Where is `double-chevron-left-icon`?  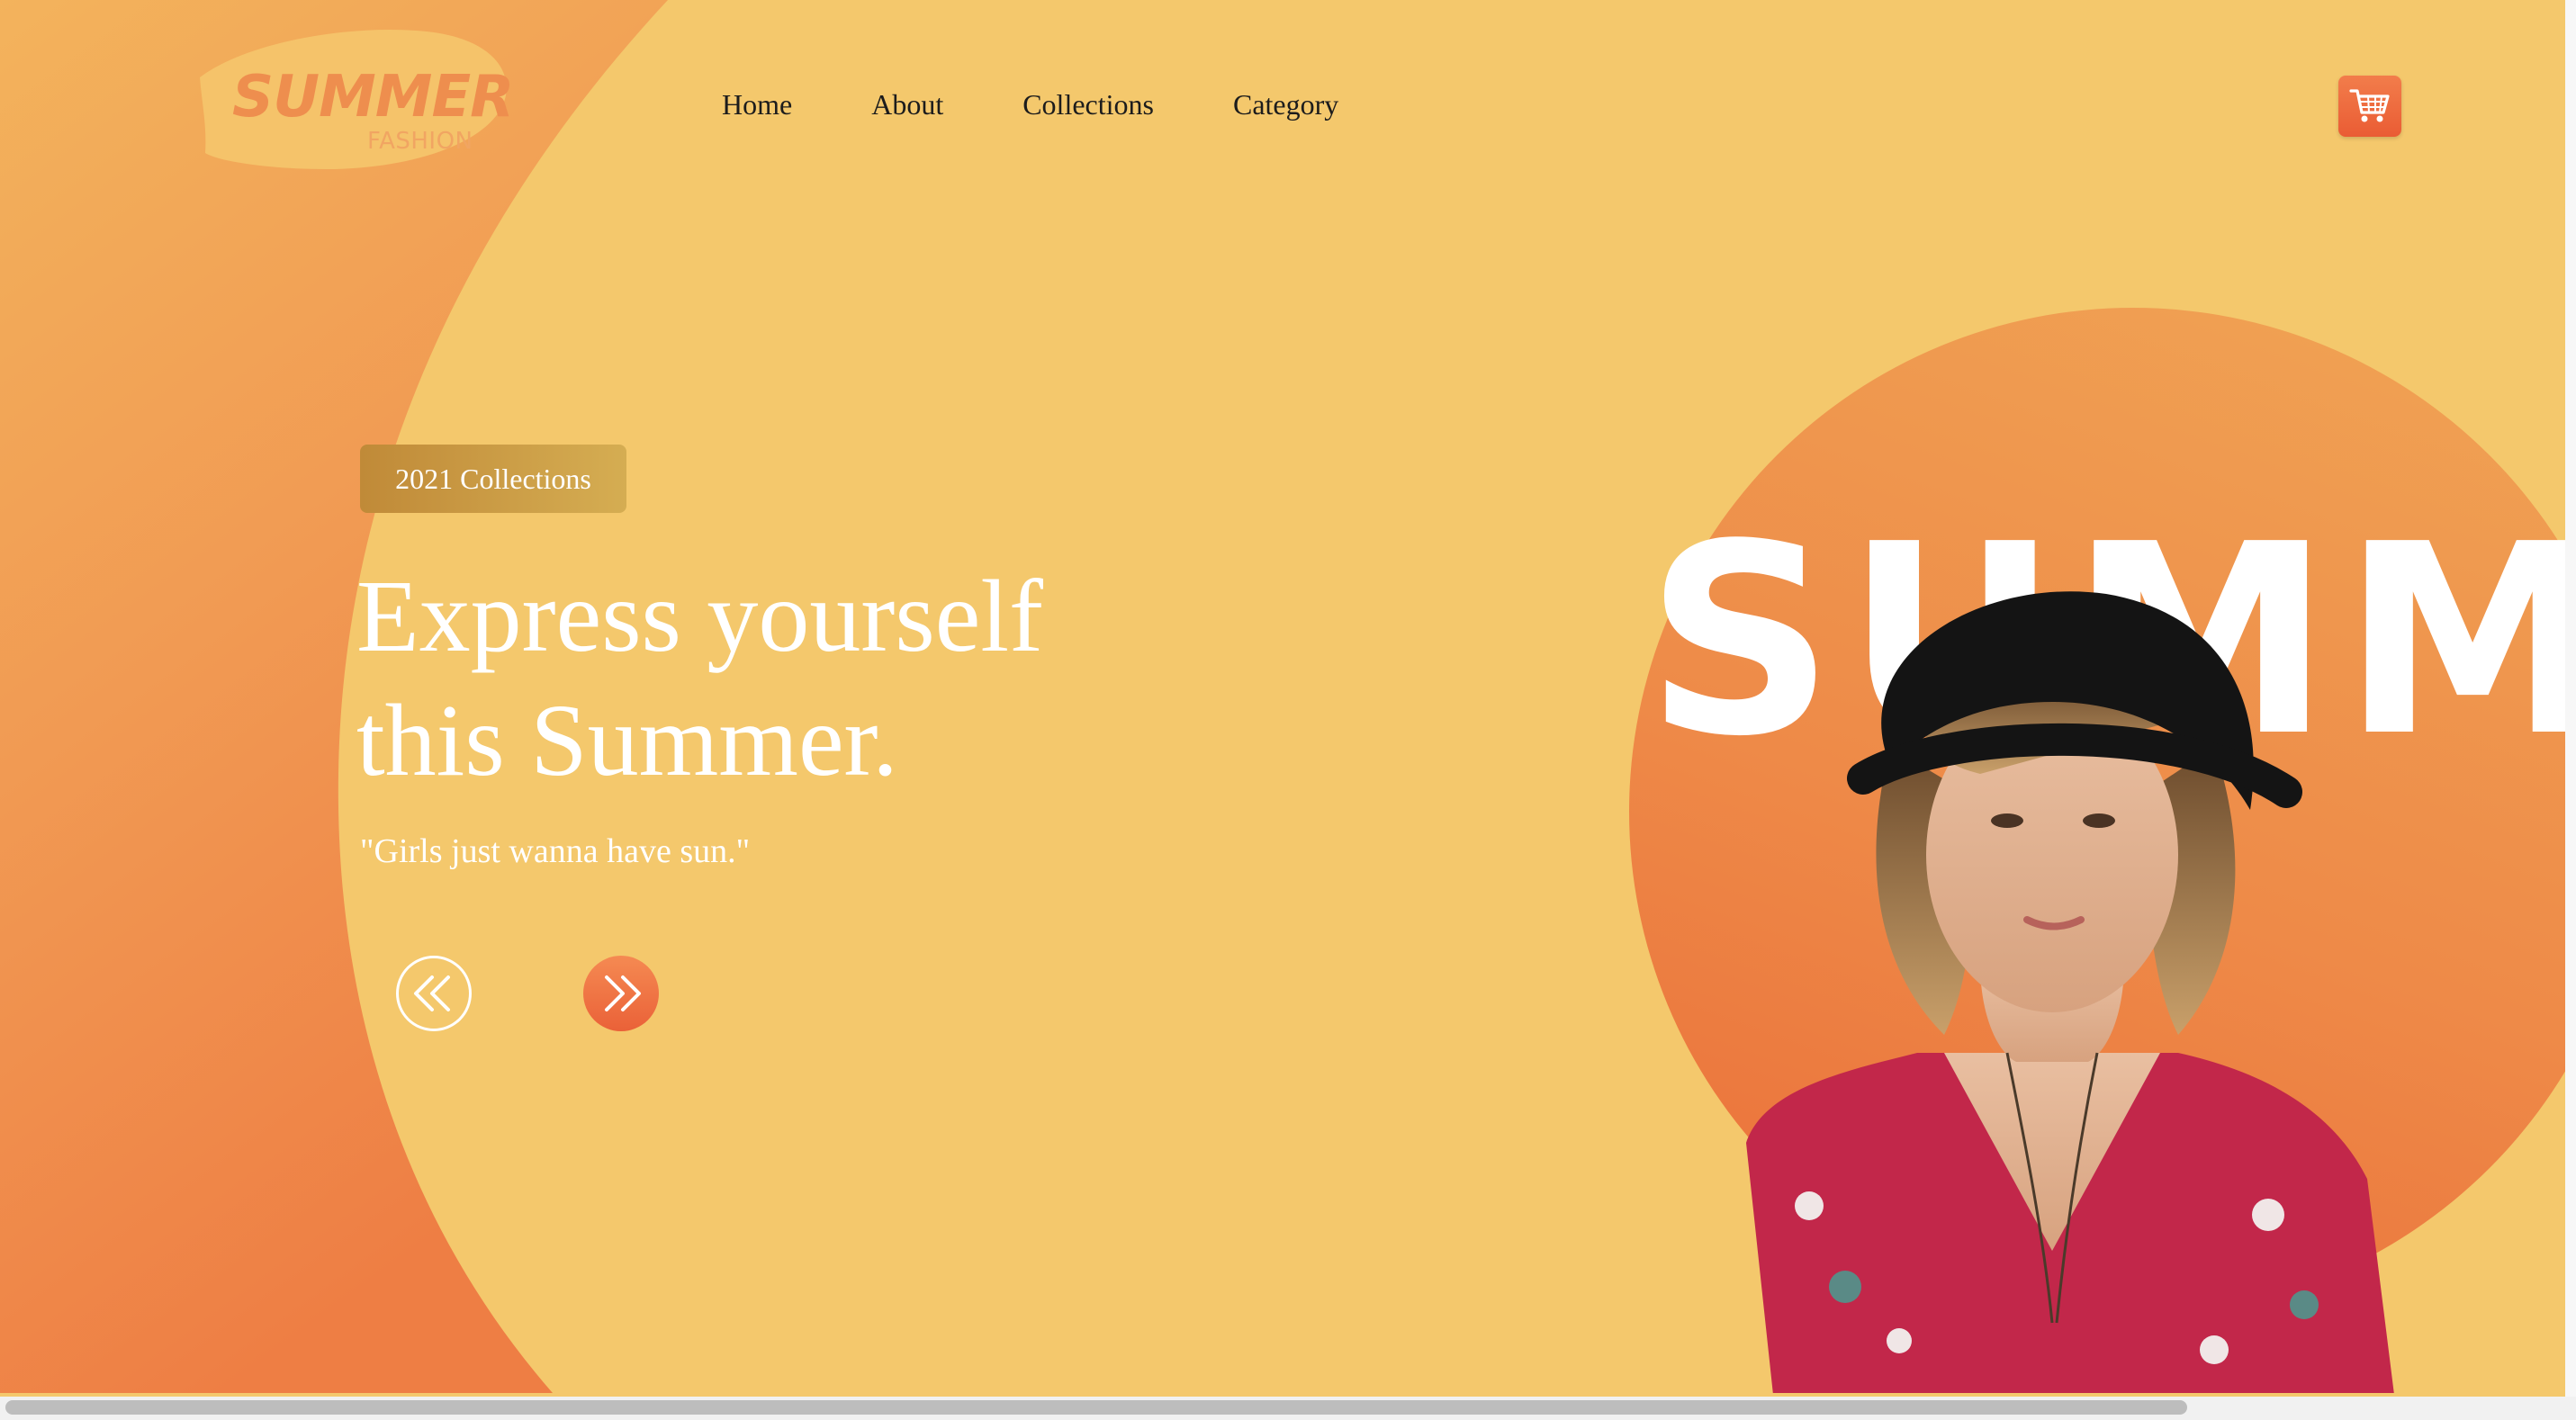 double-chevron-left-icon is located at coordinates (432, 993).